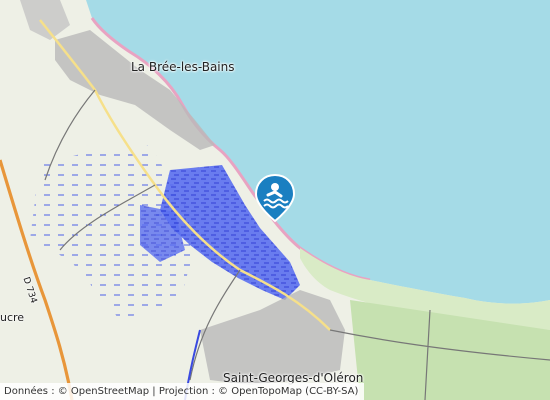 Image resolution: width=550 pixels, height=400 pixels. I want to click on swimming-beach-marker, so click(275, 198).